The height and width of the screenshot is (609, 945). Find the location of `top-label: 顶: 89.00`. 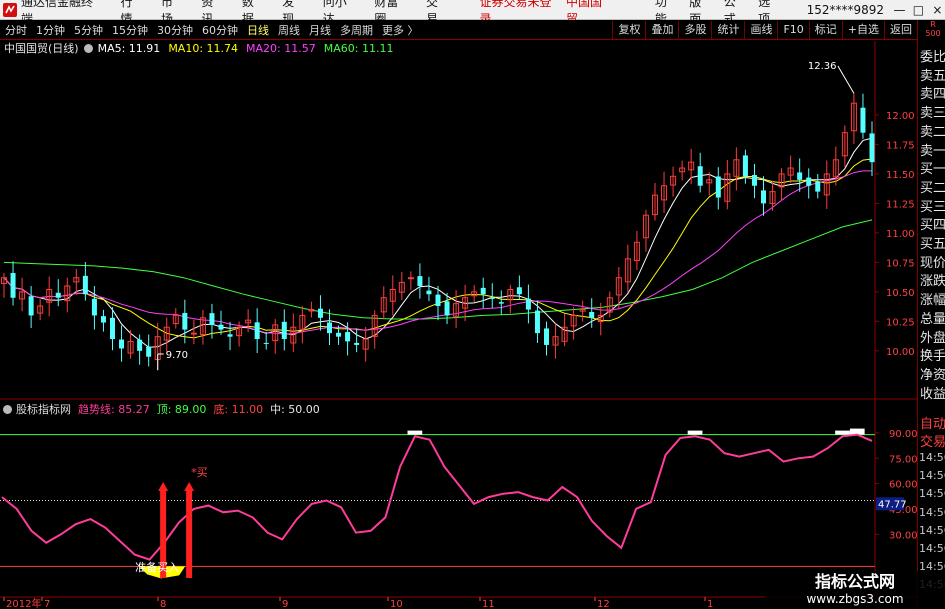

top-label: 顶: 89.00 is located at coordinates (181, 409).